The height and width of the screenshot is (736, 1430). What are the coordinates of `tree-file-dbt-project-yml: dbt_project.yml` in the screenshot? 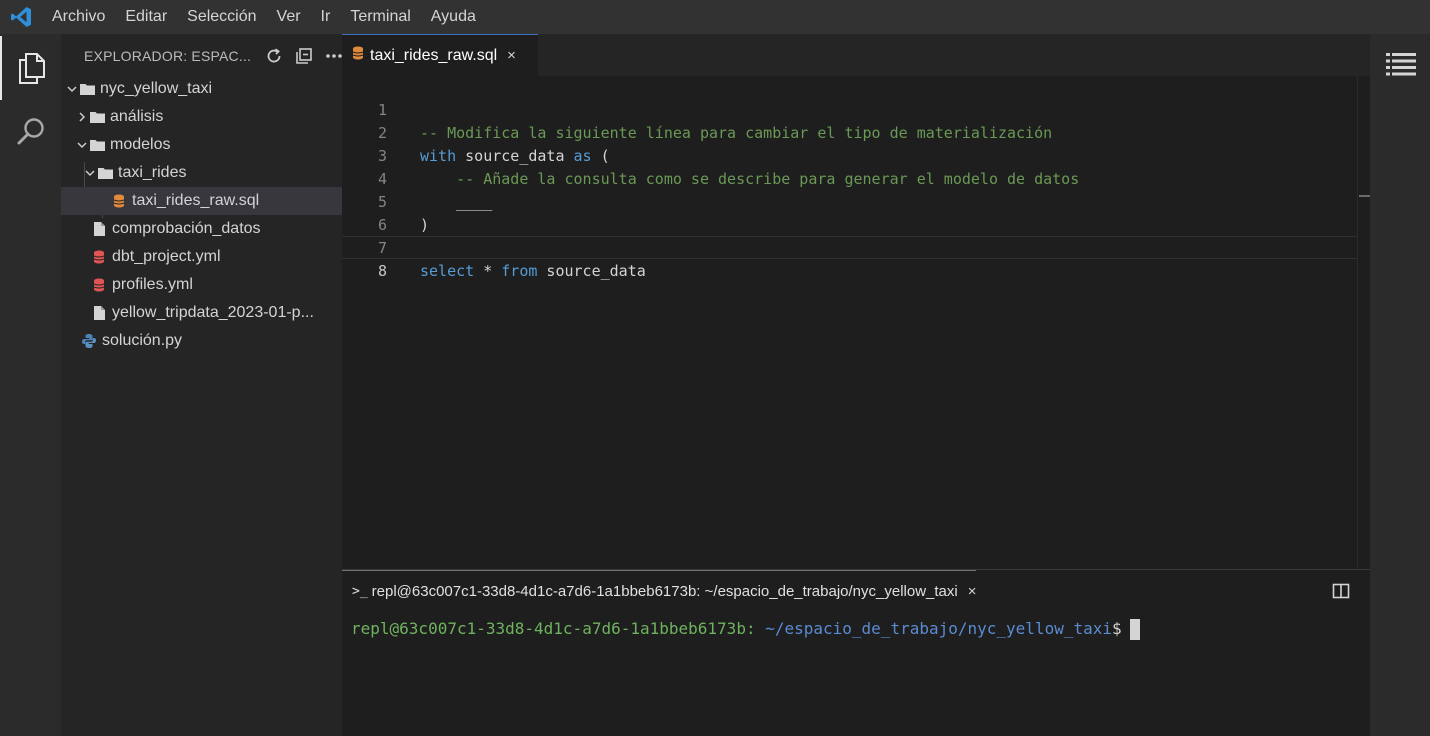 It's located at (201, 257).